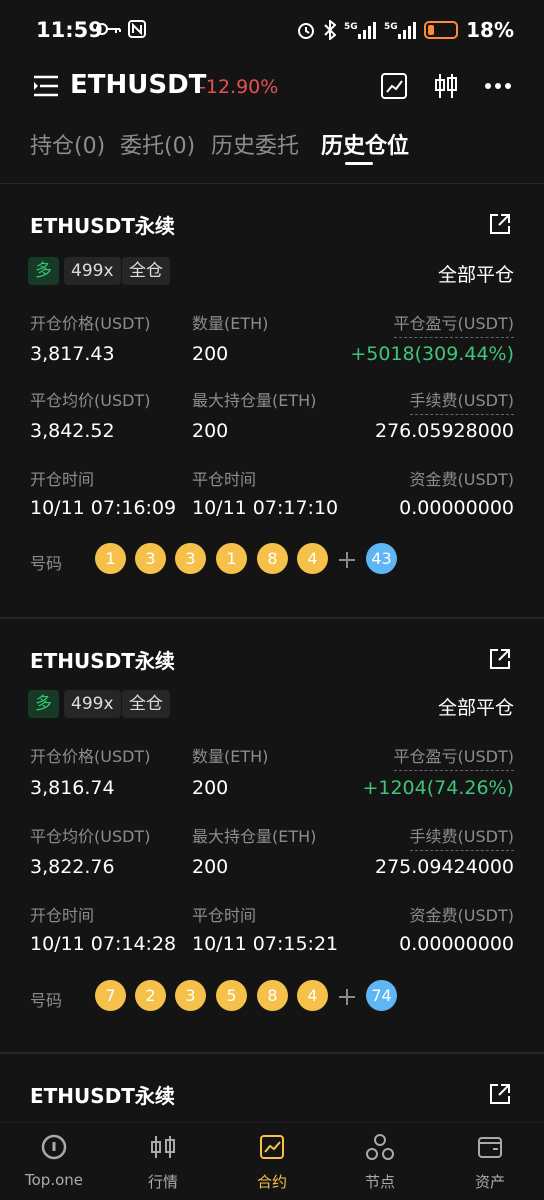  What do you see at coordinates (489, 1182) in the screenshot?
I see `nav-label: 资产` at bounding box center [489, 1182].